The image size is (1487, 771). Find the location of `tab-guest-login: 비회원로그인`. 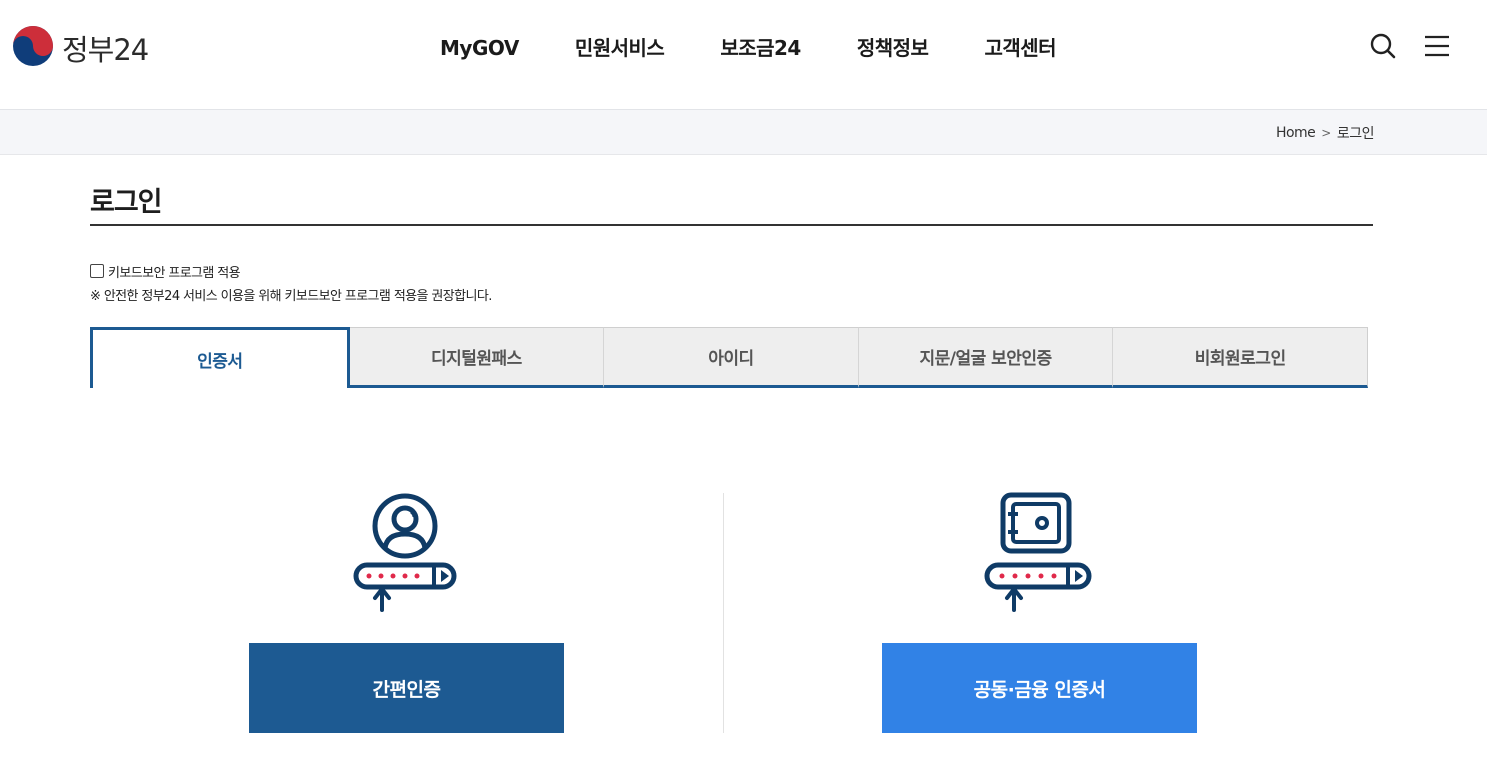

tab-guest-login: 비회원로그인 is located at coordinates (1240, 357).